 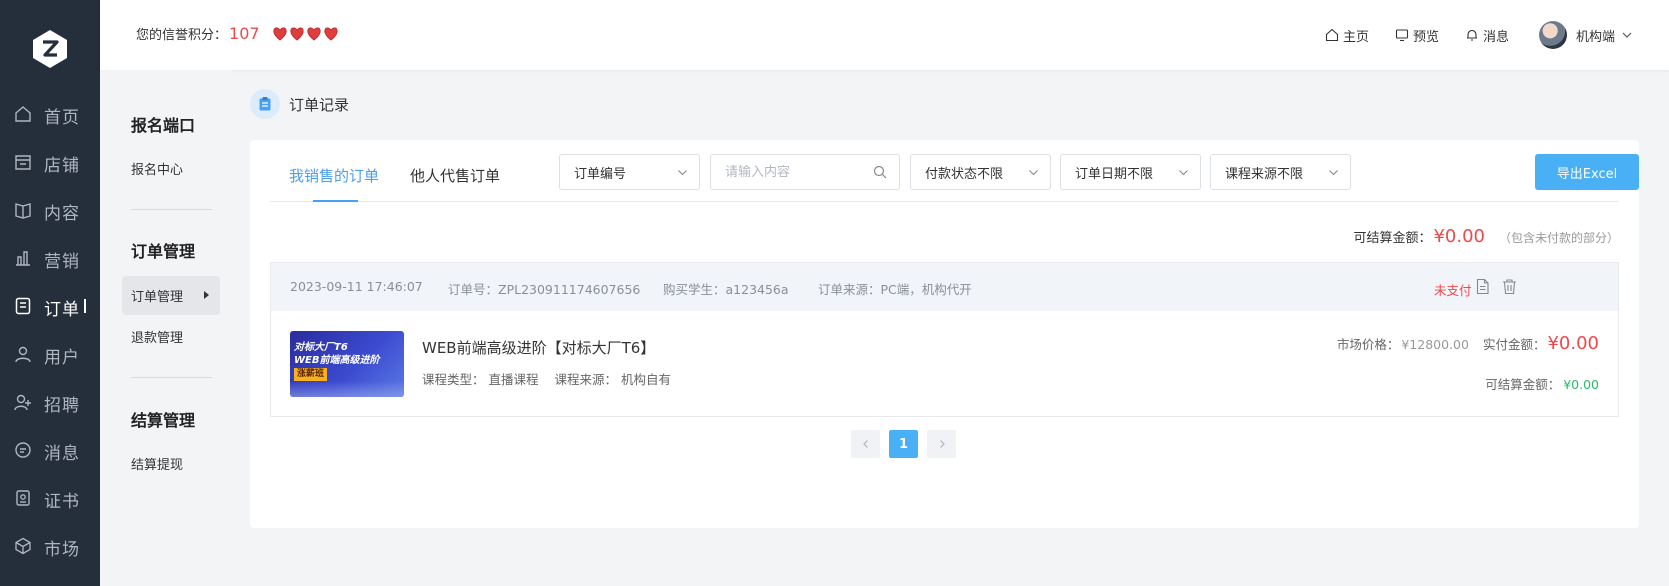 I want to click on course-thumbnail: 对标大厂T6 WEB前端高级进阶 涨薪班, so click(x=347, y=364).